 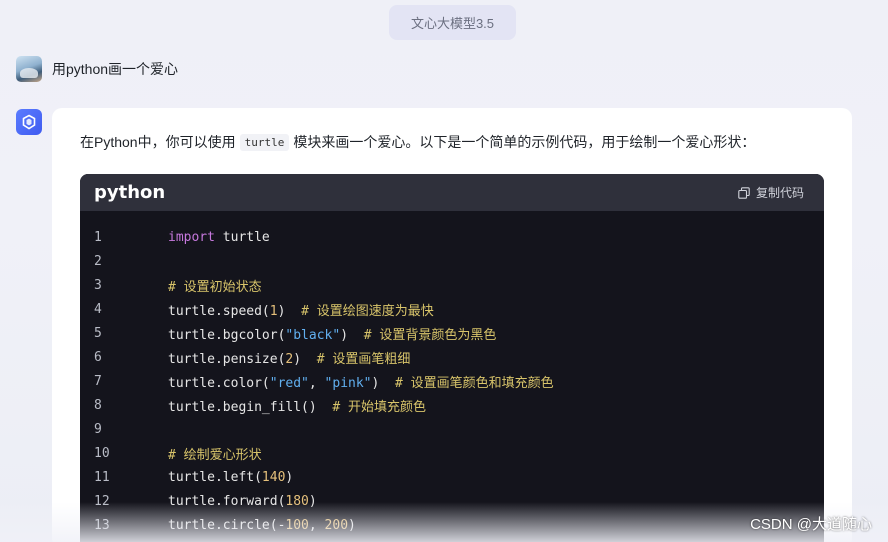 I want to click on code-token: turtle.begin_fill(), so click(x=250, y=407).